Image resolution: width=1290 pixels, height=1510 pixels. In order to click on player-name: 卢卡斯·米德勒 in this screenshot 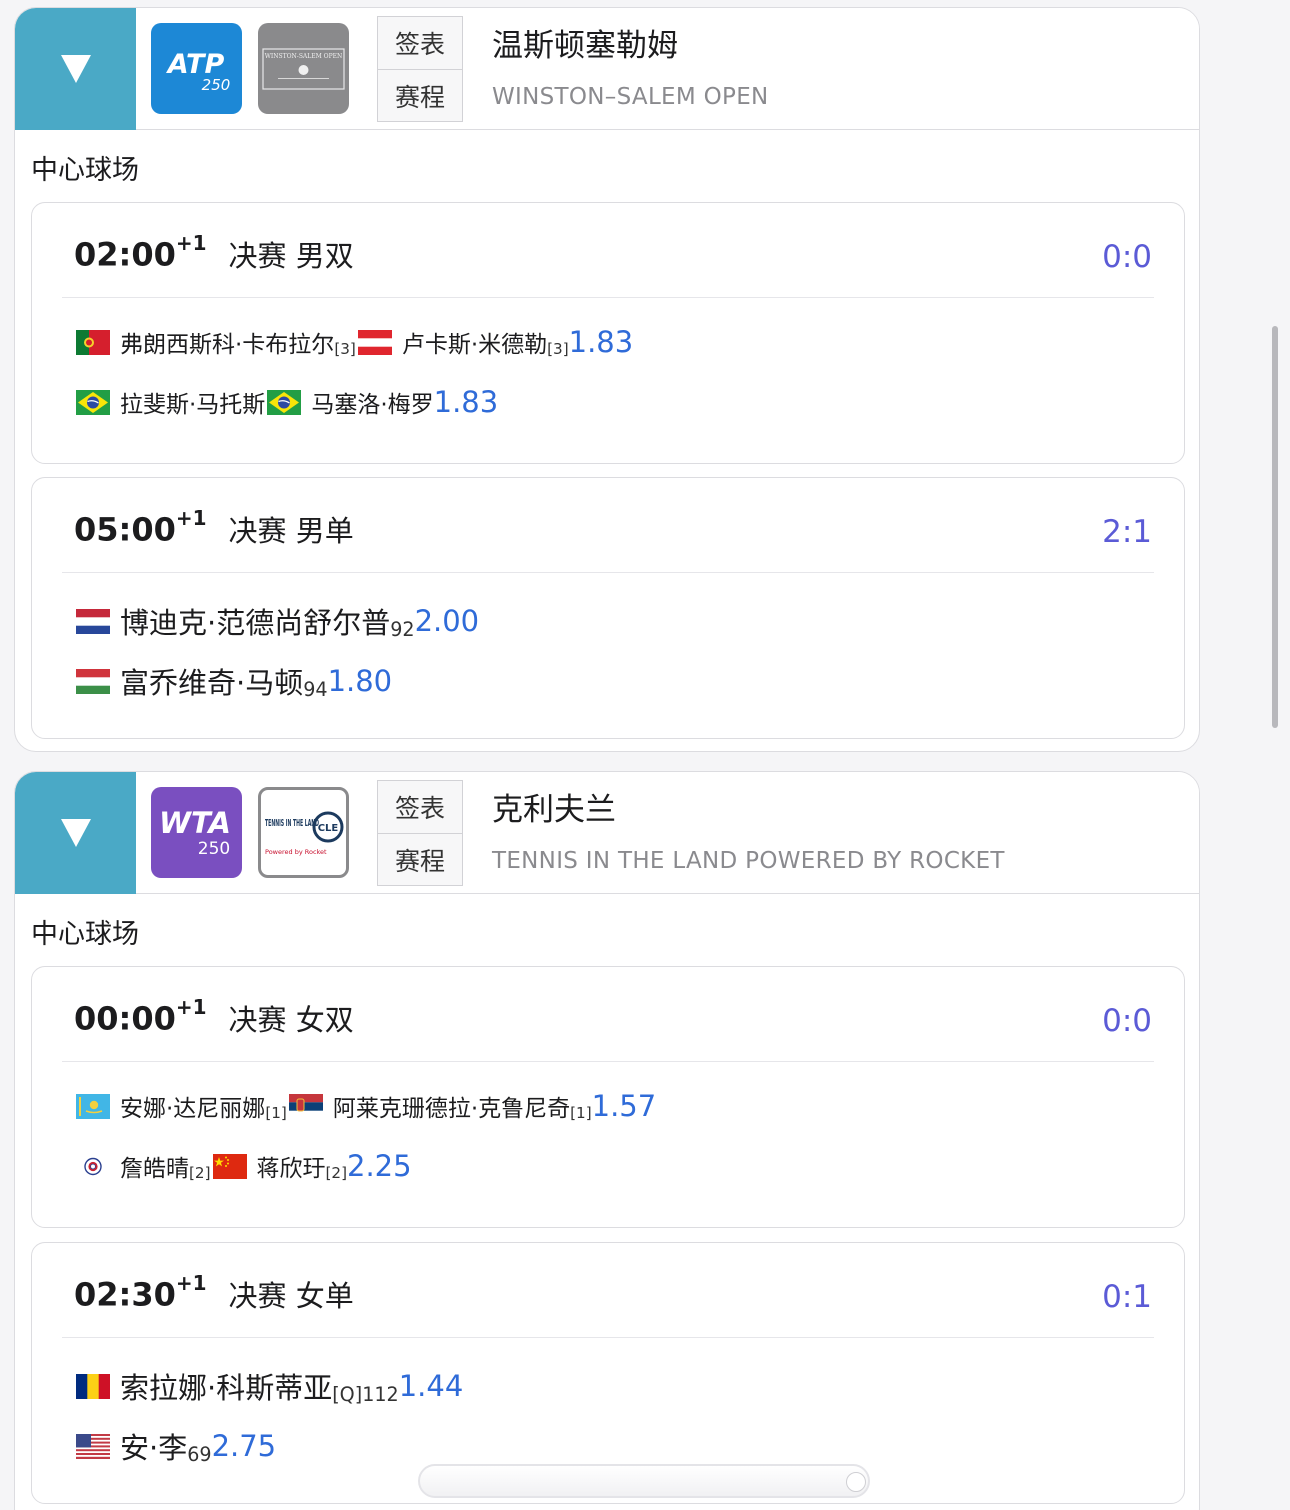, I will do `click(474, 345)`.